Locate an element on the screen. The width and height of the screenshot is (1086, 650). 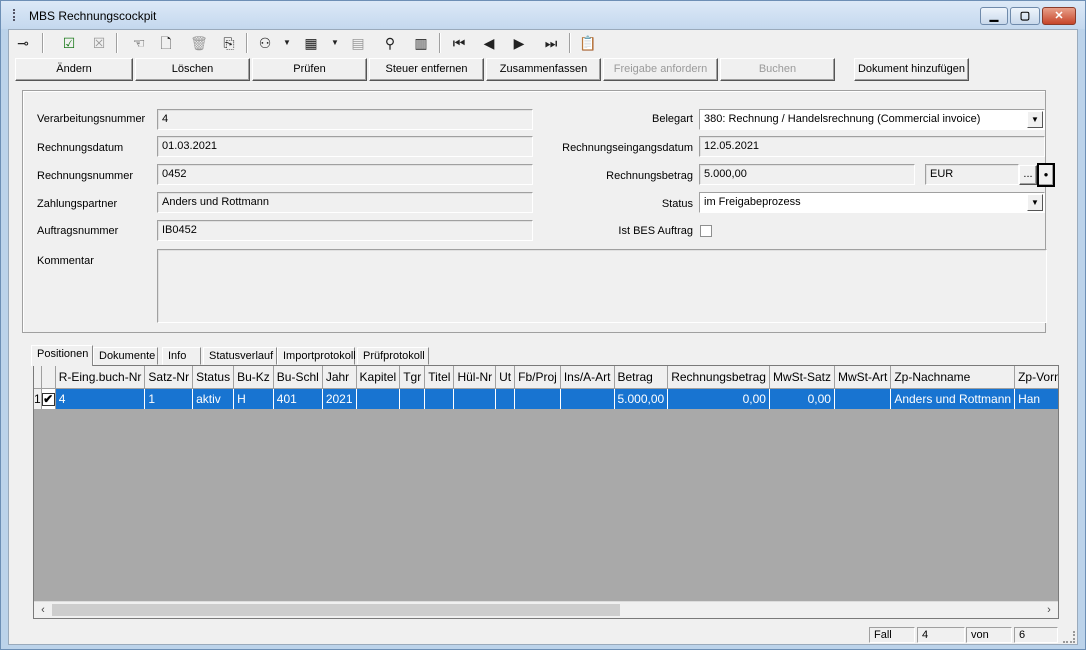
tab-statusverlauf: Statusverlauf is located at coordinates (240, 356).